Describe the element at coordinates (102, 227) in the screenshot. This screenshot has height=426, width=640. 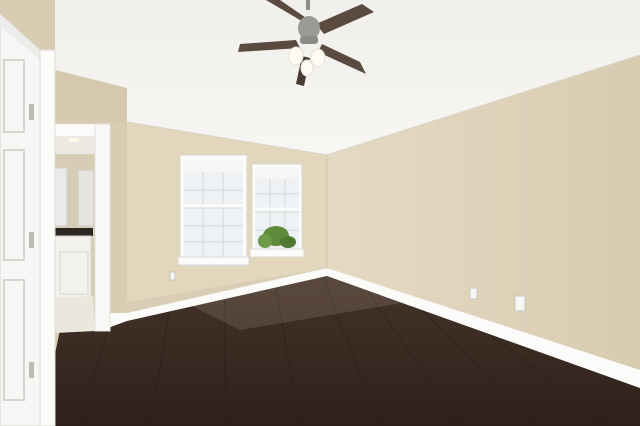
I see `doorway-trim` at that location.